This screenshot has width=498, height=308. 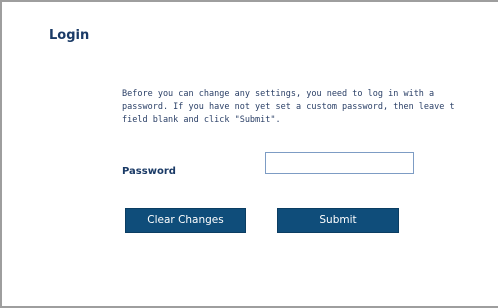 What do you see at coordinates (201, 120) in the screenshot?
I see `instructions-line: field blank and click "Submit".` at bounding box center [201, 120].